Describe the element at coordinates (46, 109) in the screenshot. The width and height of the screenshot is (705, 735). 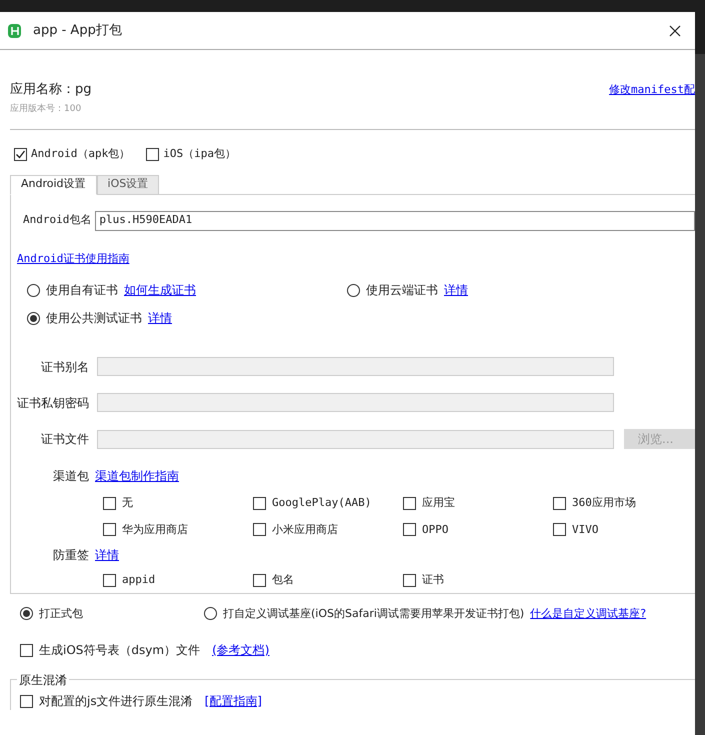
I see `app-version: 应用版本号：100` at that location.